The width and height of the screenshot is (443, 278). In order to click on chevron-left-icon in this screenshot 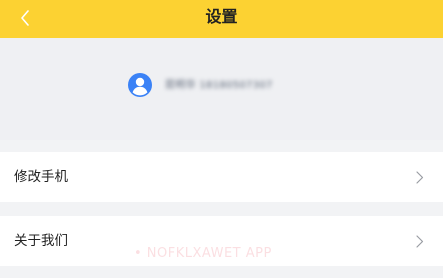, I will do `click(25, 18)`.